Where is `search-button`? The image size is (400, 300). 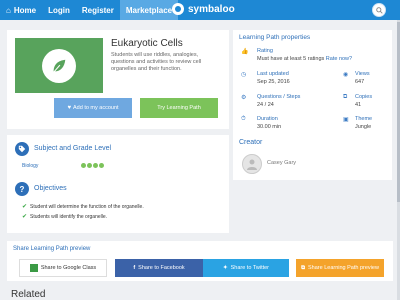 search-button is located at coordinates (379, 10).